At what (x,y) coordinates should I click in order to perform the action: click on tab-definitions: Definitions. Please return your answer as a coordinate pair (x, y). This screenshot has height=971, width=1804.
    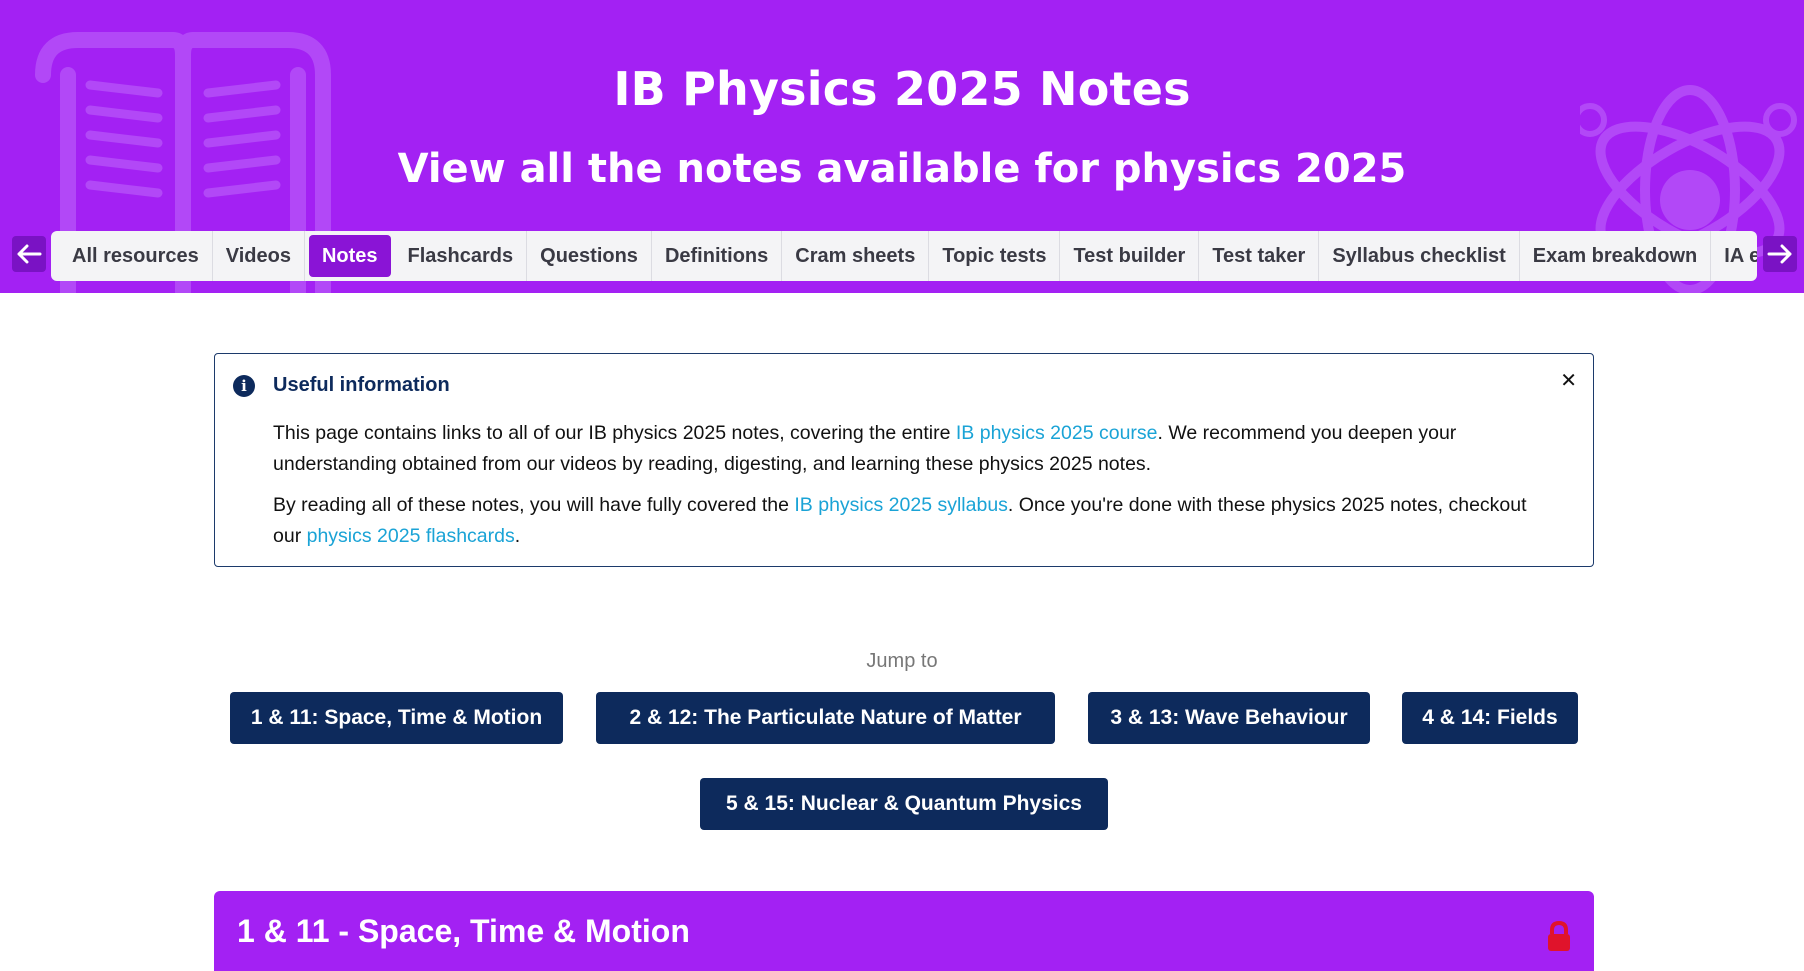
    Looking at the image, I should click on (717, 256).